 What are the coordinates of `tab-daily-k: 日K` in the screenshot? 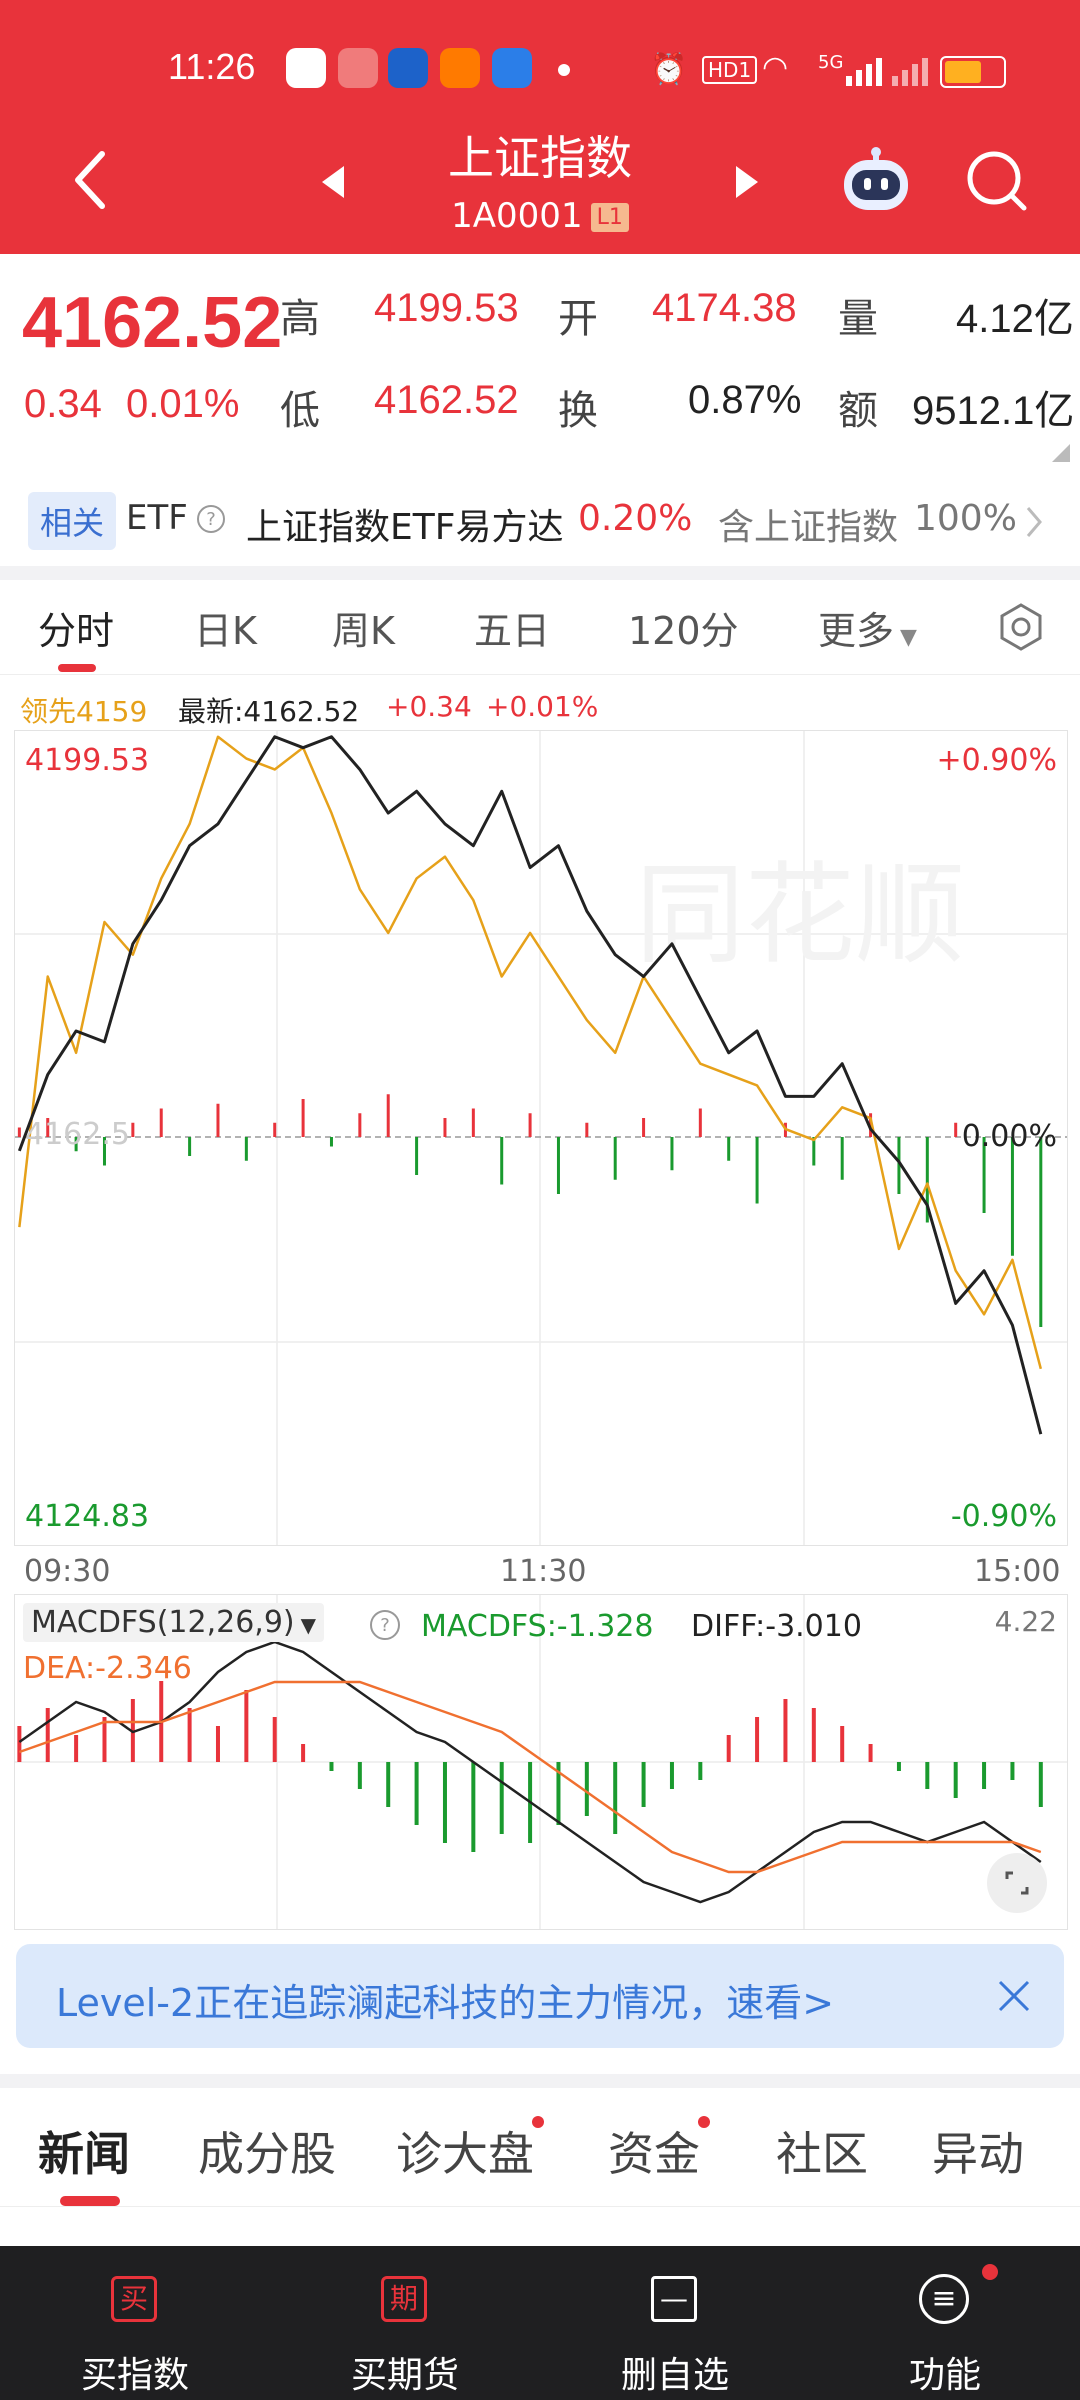 It's located at (225, 627).